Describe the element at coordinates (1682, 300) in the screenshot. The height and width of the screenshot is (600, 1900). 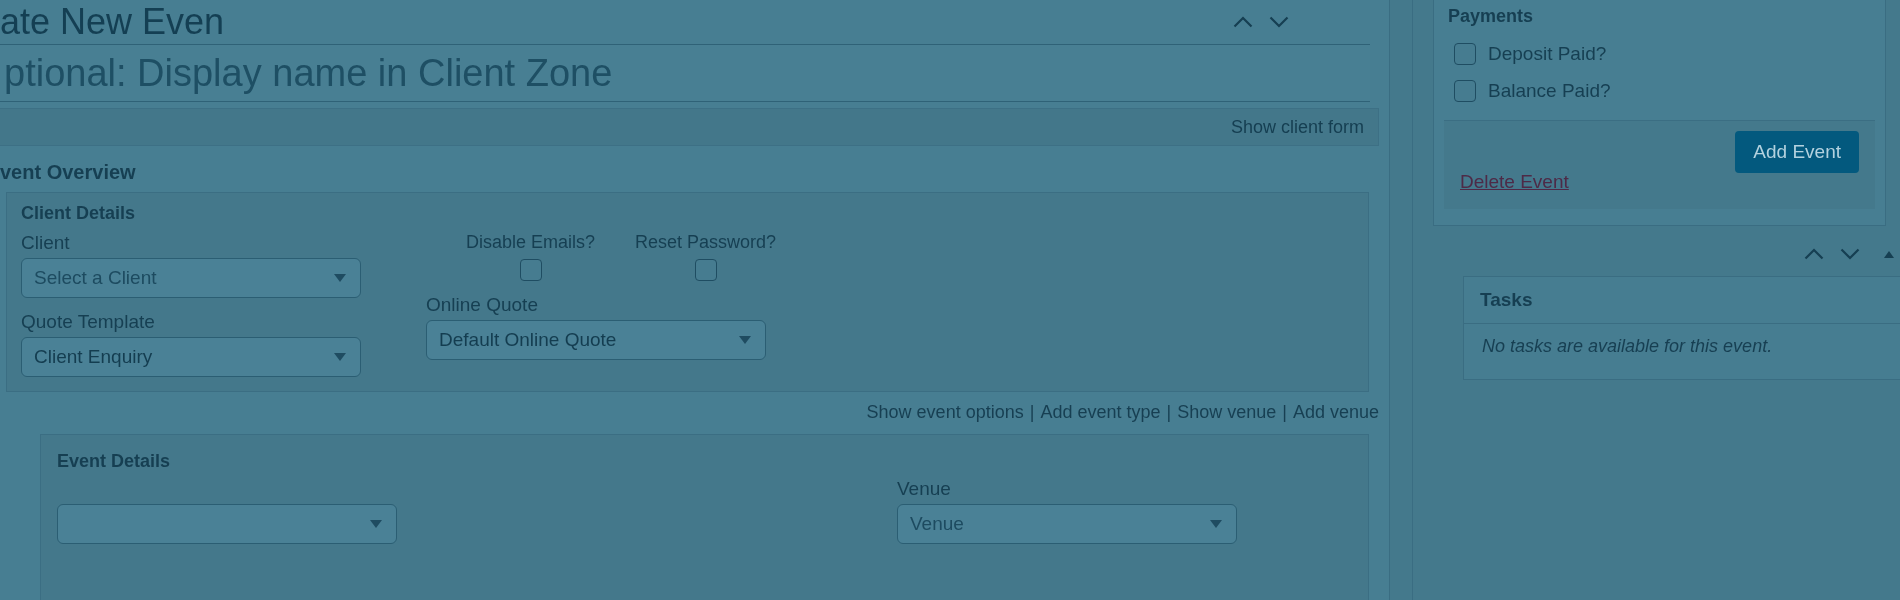
I see `panel-title: Tasks` at that location.